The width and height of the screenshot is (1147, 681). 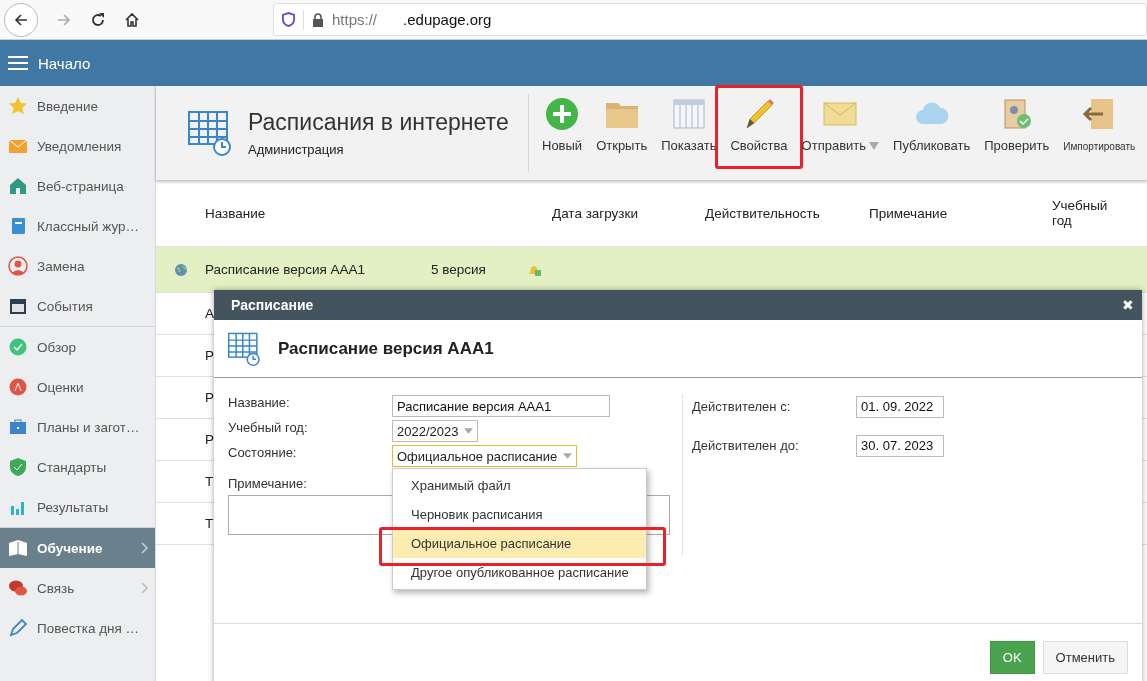 What do you see at coordinates (77, 548) in the screenshot?
I see `sidebar-item: Обучение` at bounding box center [77, 548].